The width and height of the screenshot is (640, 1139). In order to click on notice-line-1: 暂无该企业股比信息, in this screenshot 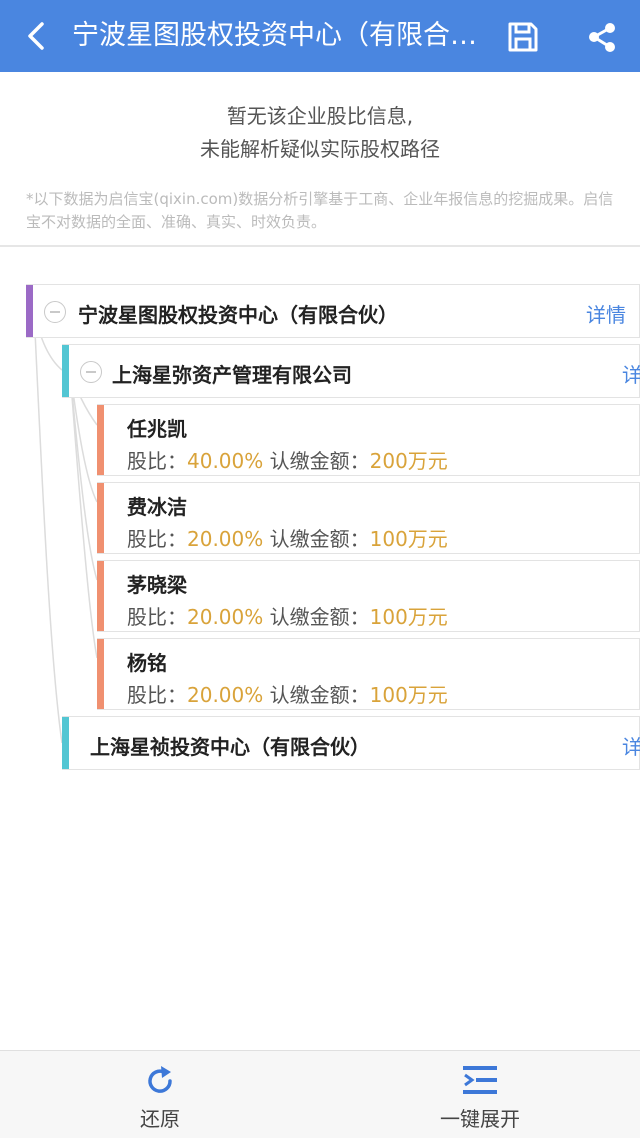, I will do `click(320, 116)`.